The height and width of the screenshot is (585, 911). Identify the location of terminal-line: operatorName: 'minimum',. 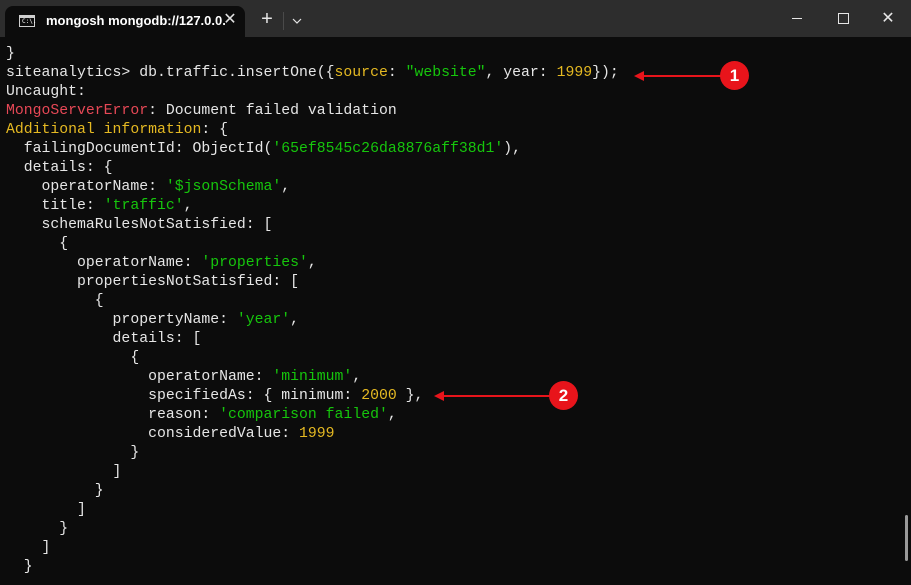
(312, 377).